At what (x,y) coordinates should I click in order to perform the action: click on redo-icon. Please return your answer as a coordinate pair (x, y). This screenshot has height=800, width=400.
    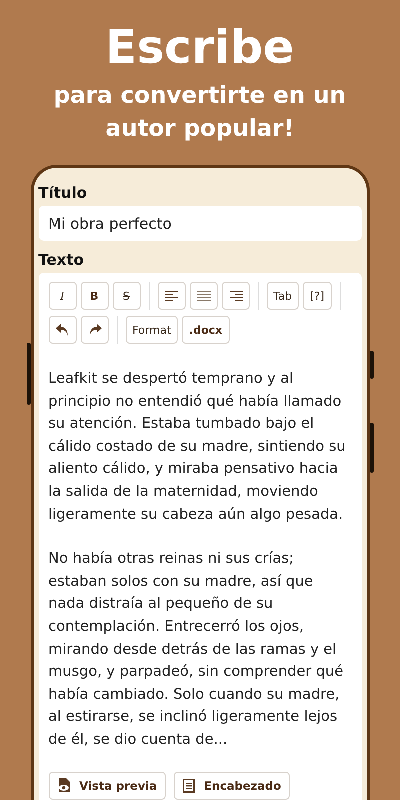
    Looking at the image, I should click on (95, 330).